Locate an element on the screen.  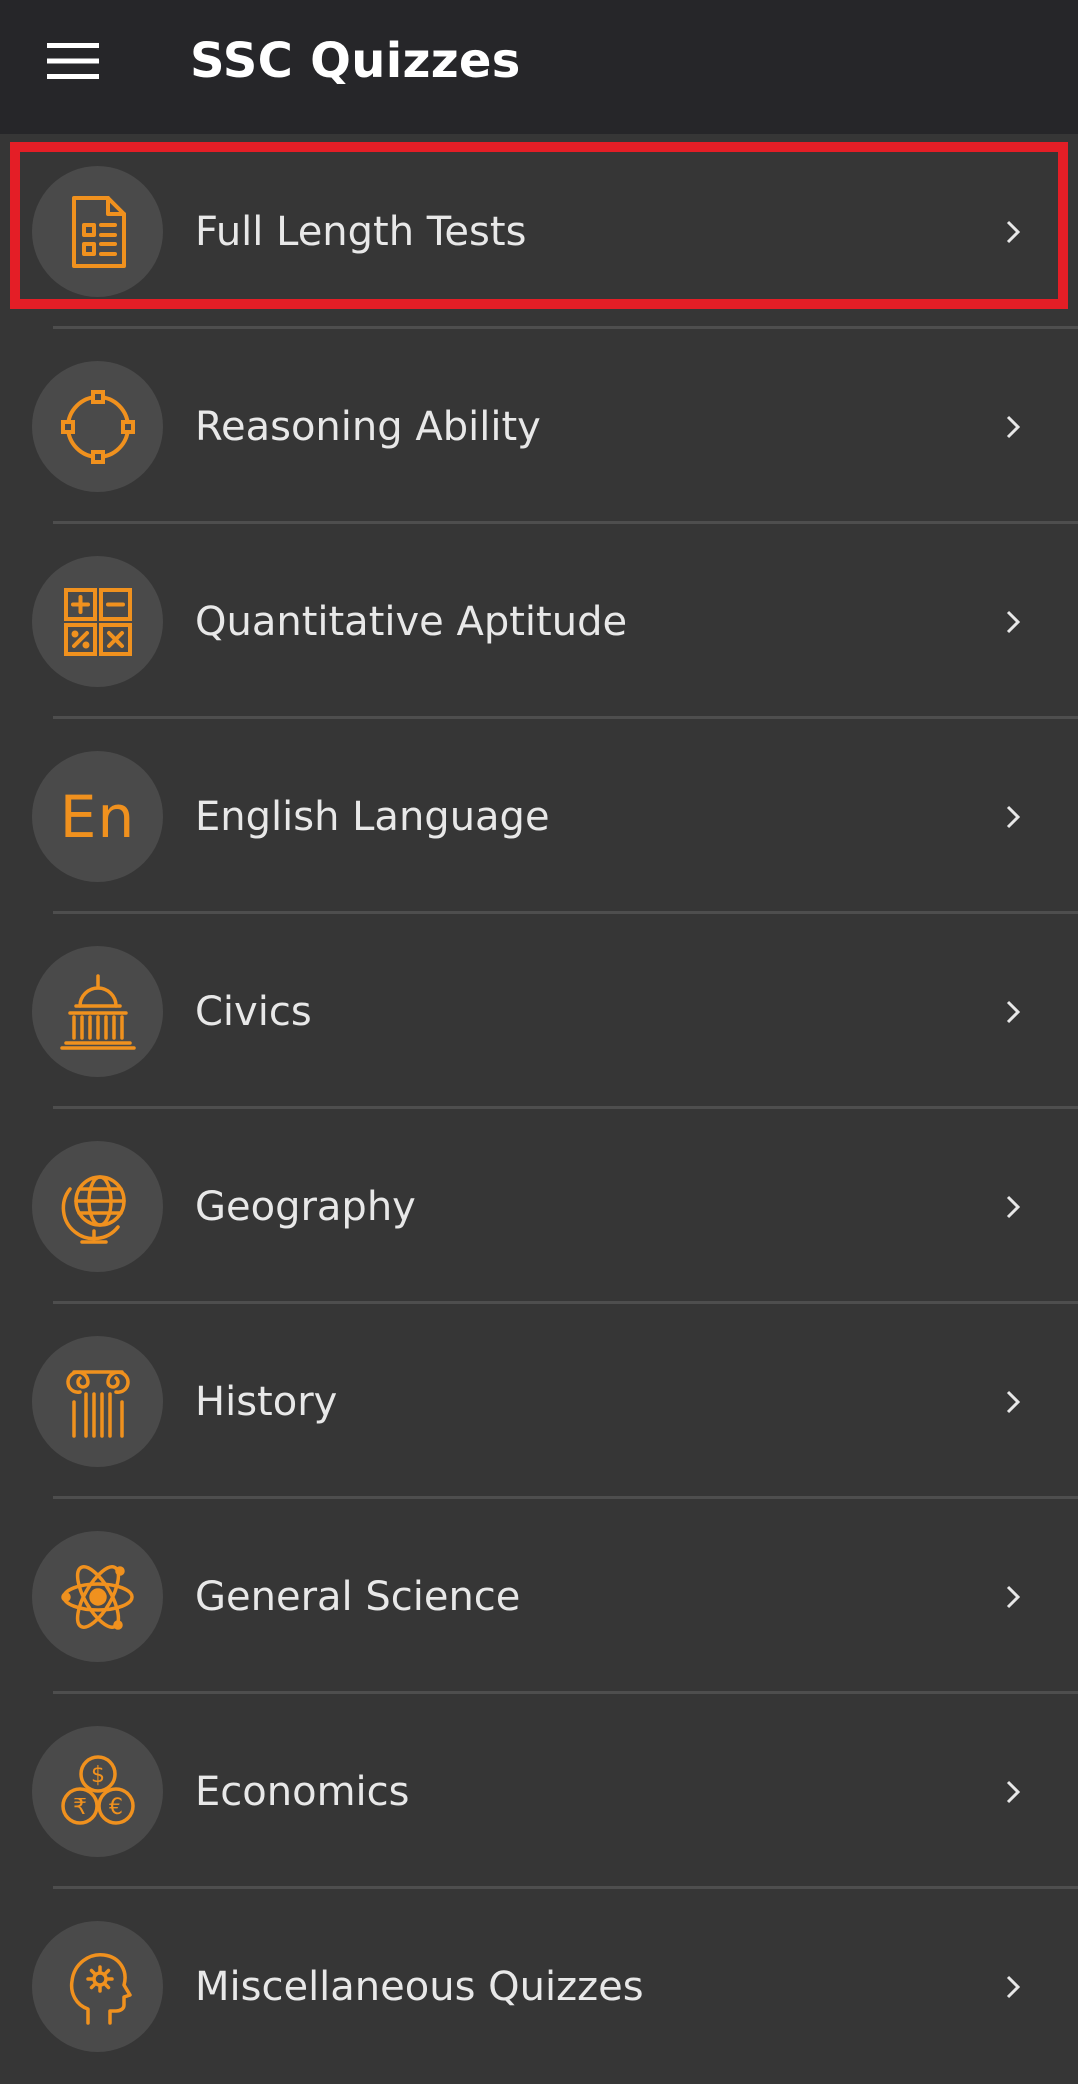
menu-button is located at coordinates (73, 61).